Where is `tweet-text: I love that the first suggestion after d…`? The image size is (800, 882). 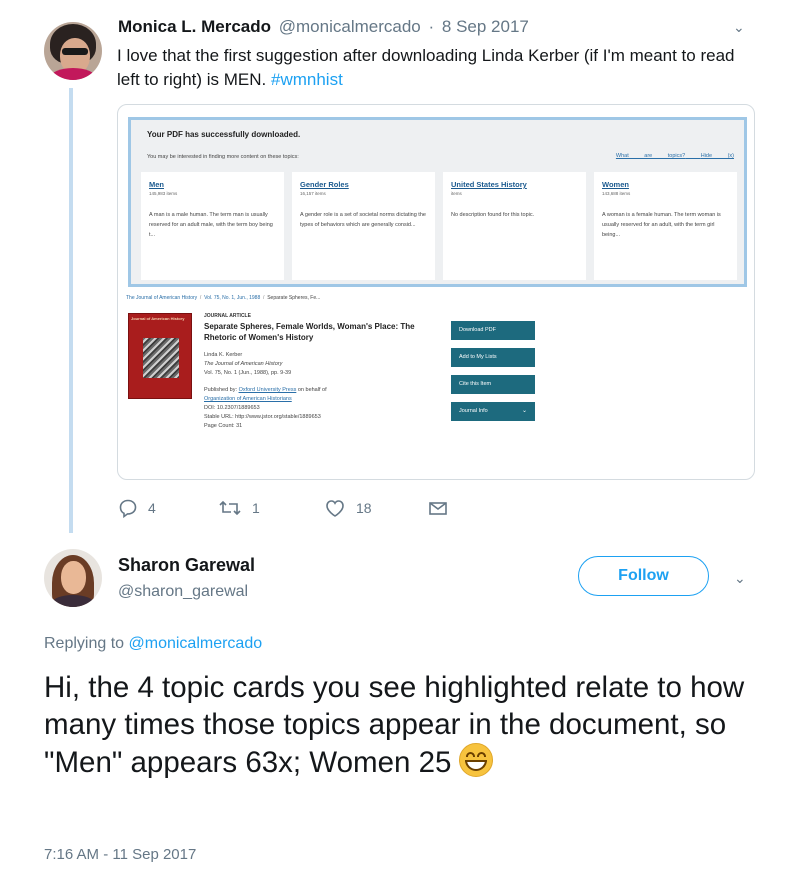 tweet-text: I love that the first suggestion after d… is located at coordinates (437, 68).